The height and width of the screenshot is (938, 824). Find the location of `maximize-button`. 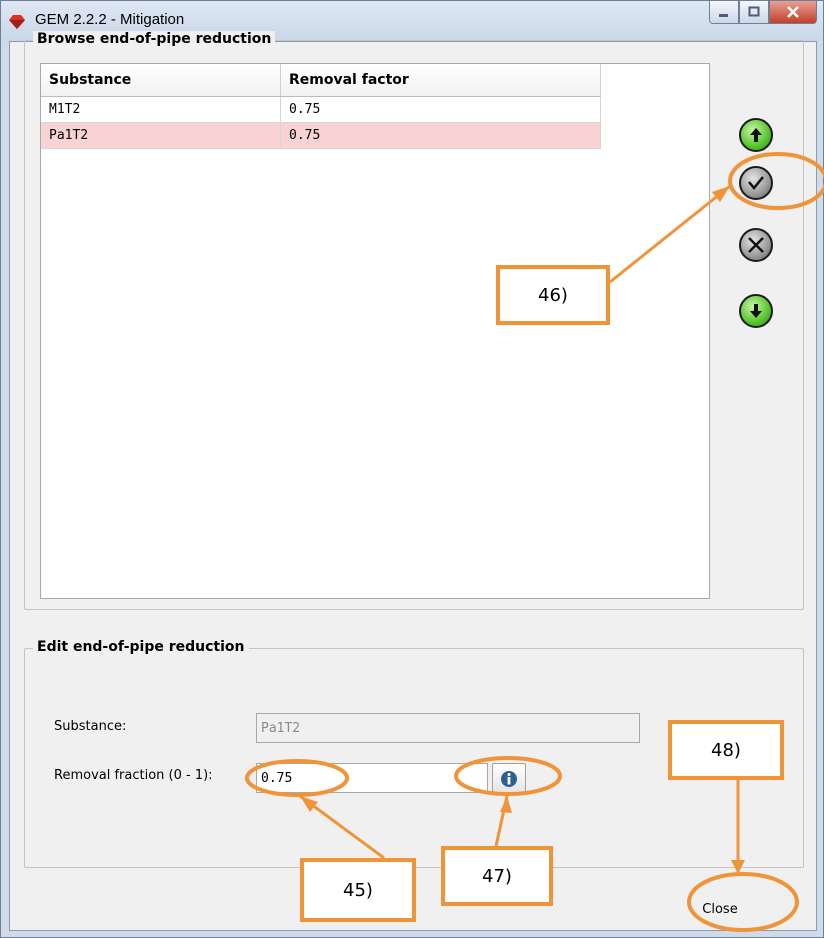

maximize-button is located at coordinates (754, 12).